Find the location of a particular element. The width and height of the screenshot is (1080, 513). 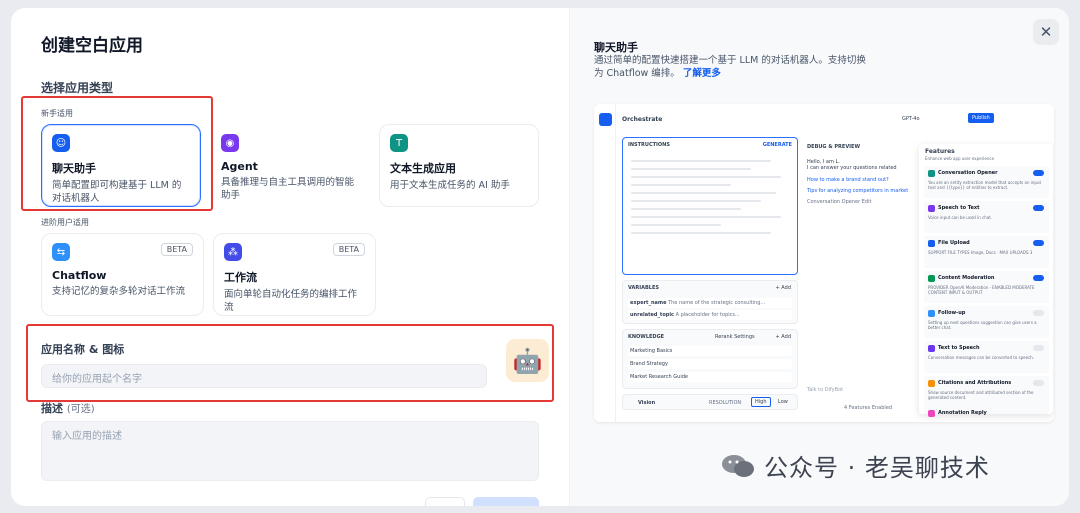

app-type-label: 选择应用类型 is located at coordinates (77, 88).